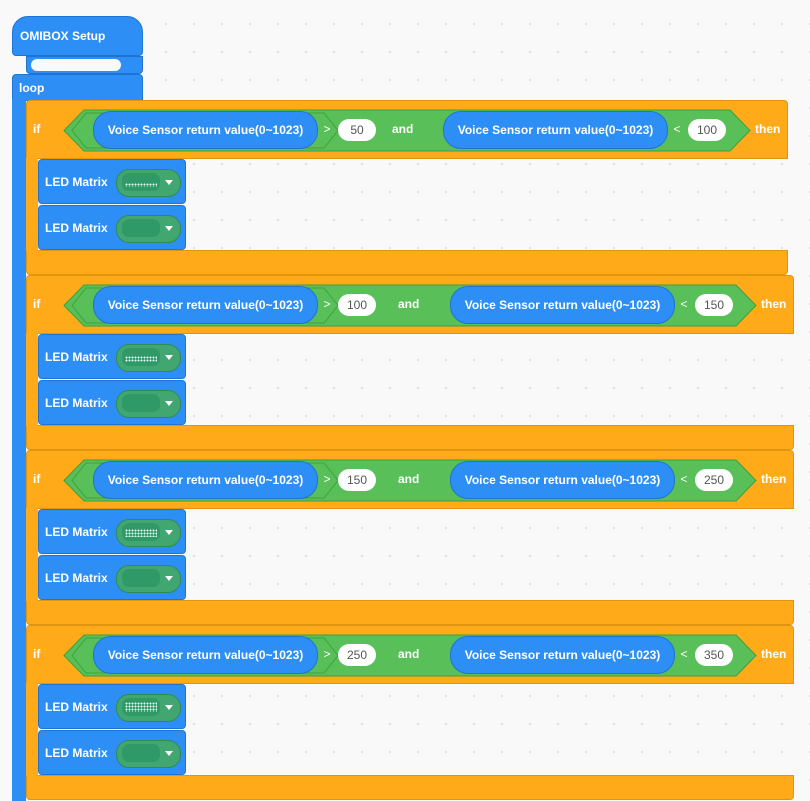 The height and width of the screenshot is (801, 810). I want to click on less-than-value: 350, so click(714, 655).